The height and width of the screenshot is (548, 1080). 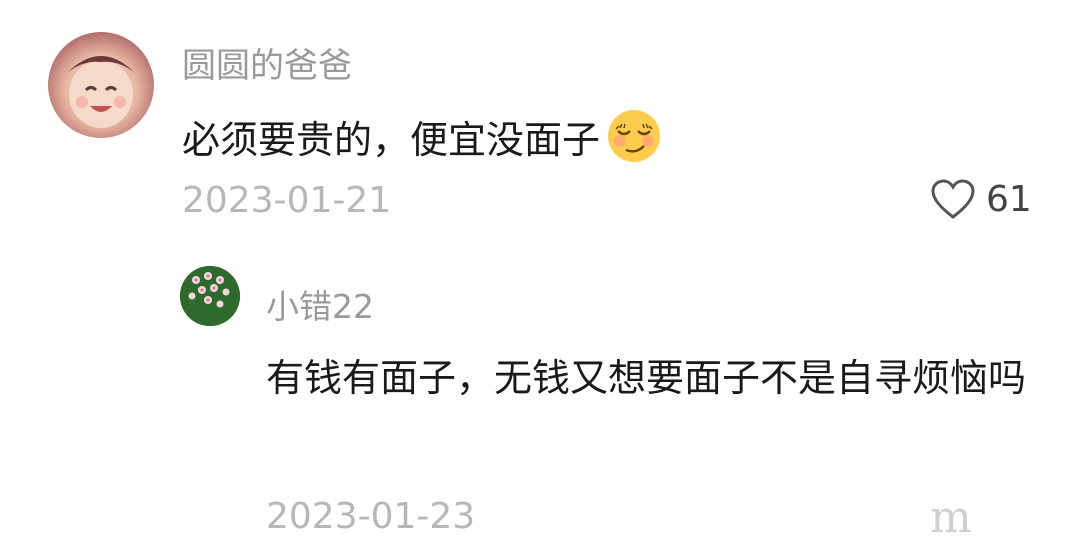 What do you see at coordinates (371, 516) in the screenshot?
I see `reply-date: 2023-01-23` at bounding box center [371, 516].